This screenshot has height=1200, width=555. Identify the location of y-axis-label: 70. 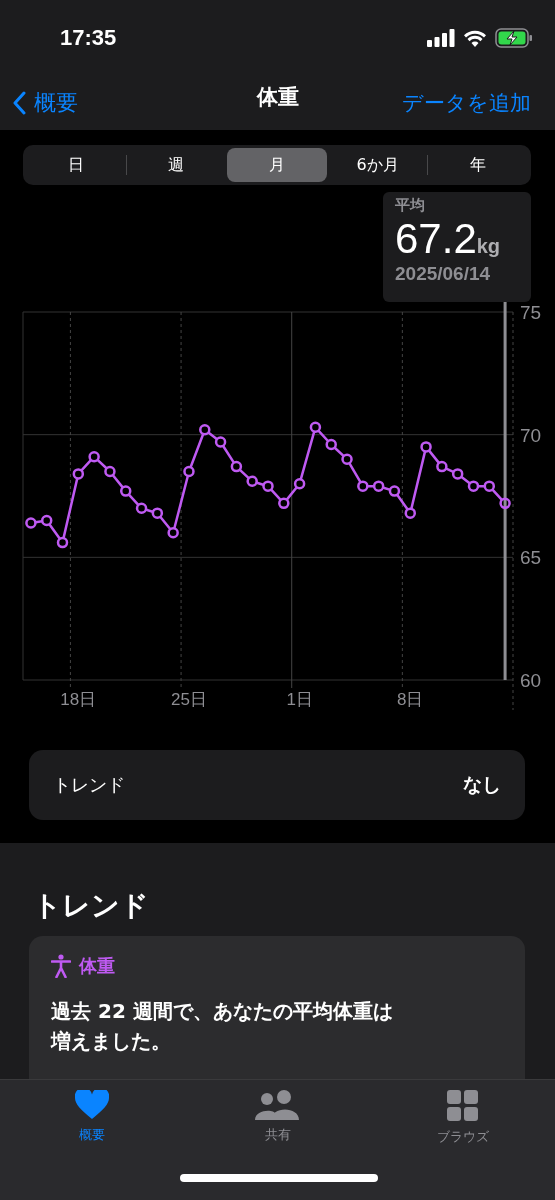
(531, 435).